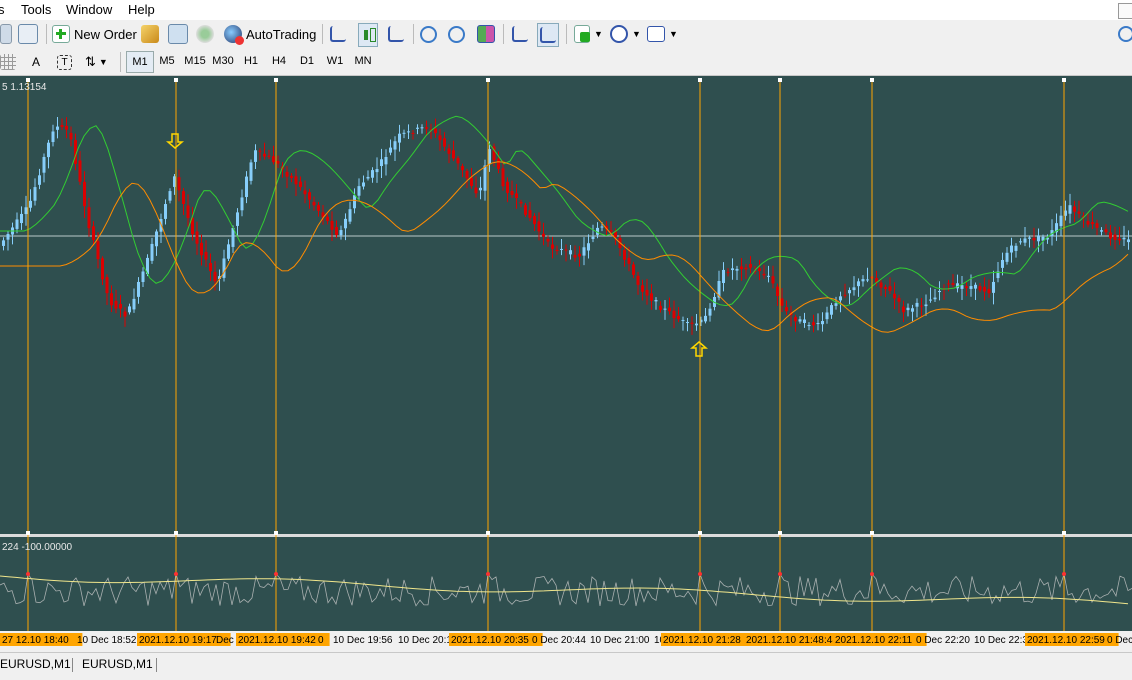  What do you see at coordinates (141, 9) in the screenshot?
I see `menu-item-help: Help` at bounding box center [141, 9].